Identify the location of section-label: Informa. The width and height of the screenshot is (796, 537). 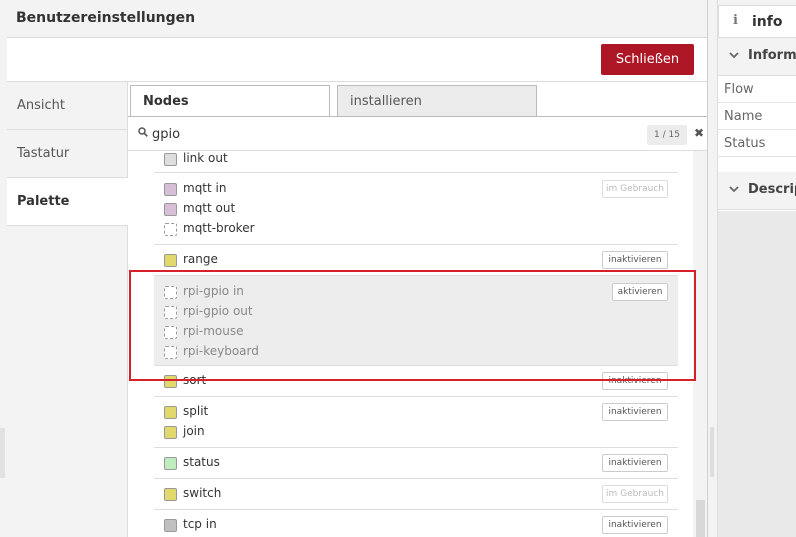
(772, 55).